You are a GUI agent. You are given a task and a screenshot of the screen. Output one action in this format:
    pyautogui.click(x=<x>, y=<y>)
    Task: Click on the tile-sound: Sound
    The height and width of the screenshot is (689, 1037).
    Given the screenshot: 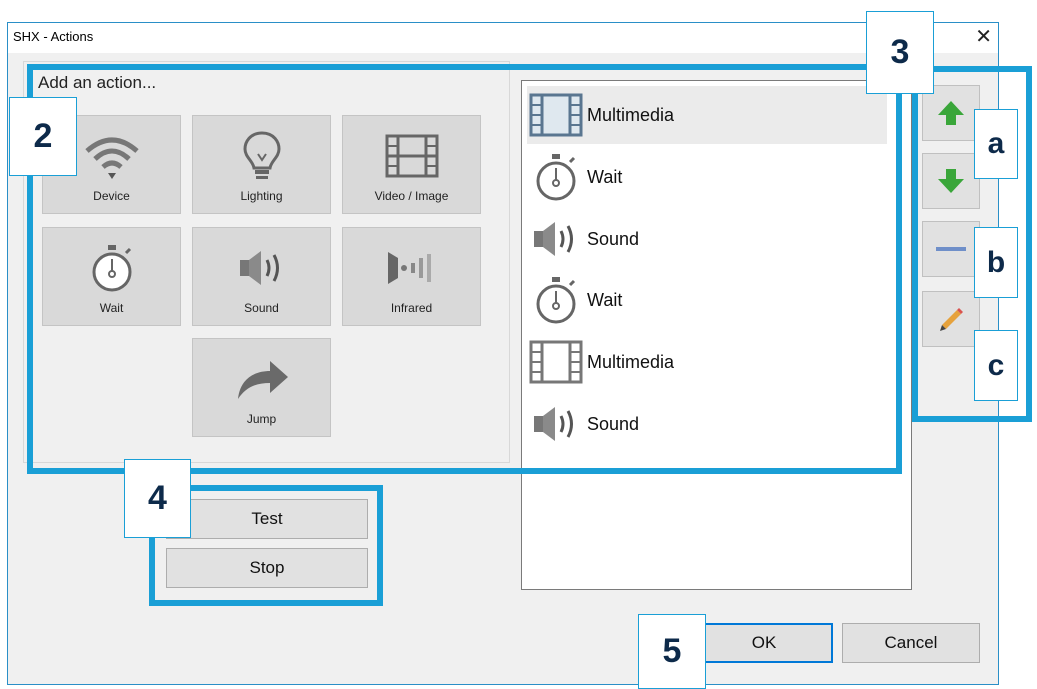 What is the action you would take?
    pyautogui.click(x=261, y=276)
    